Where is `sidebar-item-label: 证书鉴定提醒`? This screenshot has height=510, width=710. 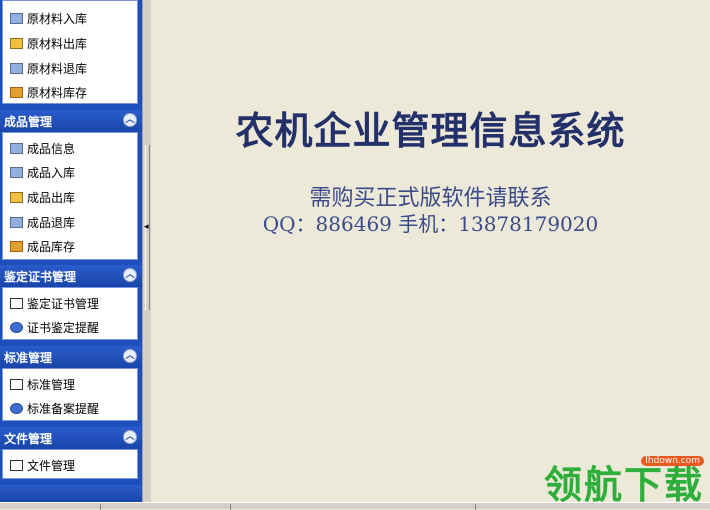 sidebar-item-label: 证书鉴定提醒 is located at coordinates (63, 327).